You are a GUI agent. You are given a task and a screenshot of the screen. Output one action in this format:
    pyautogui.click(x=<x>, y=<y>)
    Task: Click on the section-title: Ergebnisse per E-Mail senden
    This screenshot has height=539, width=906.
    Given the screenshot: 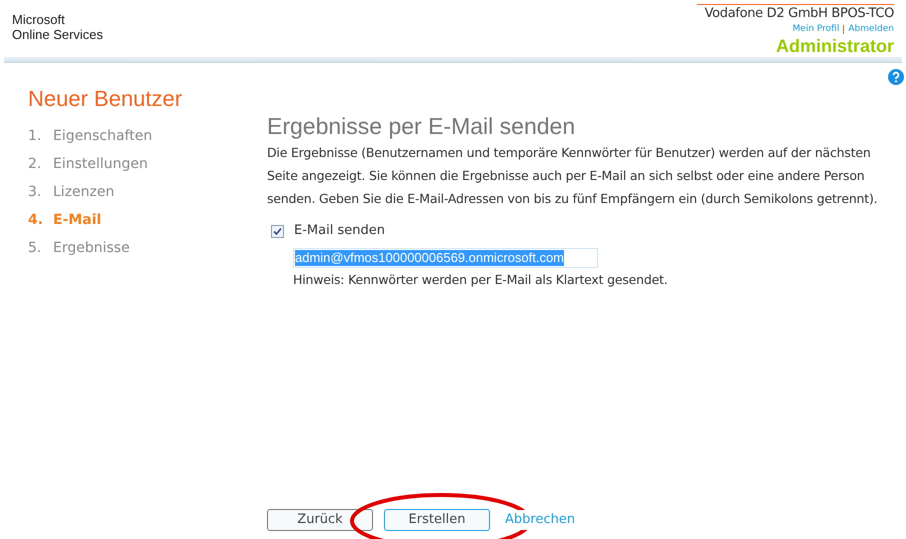 What is the action you would take?
    pyautogui.click(x=421, y=126)
    